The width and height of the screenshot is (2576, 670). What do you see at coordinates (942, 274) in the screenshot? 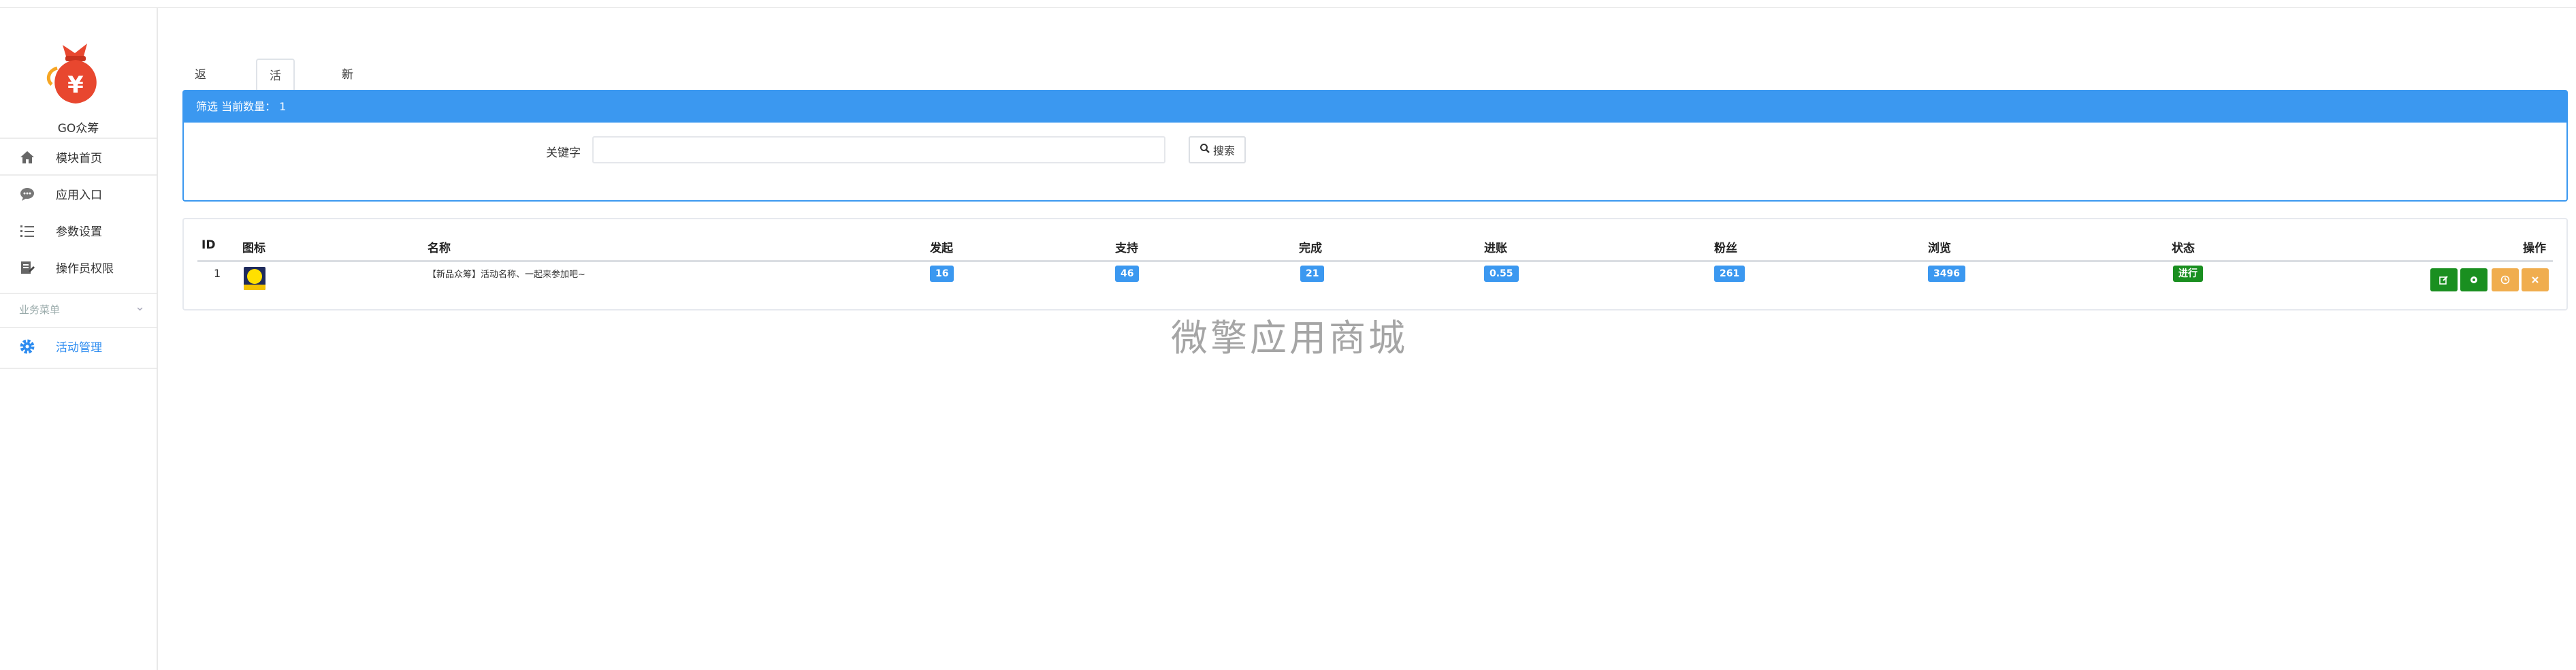
I see `initiated-badge: 16` at bounding box center [942, 274].